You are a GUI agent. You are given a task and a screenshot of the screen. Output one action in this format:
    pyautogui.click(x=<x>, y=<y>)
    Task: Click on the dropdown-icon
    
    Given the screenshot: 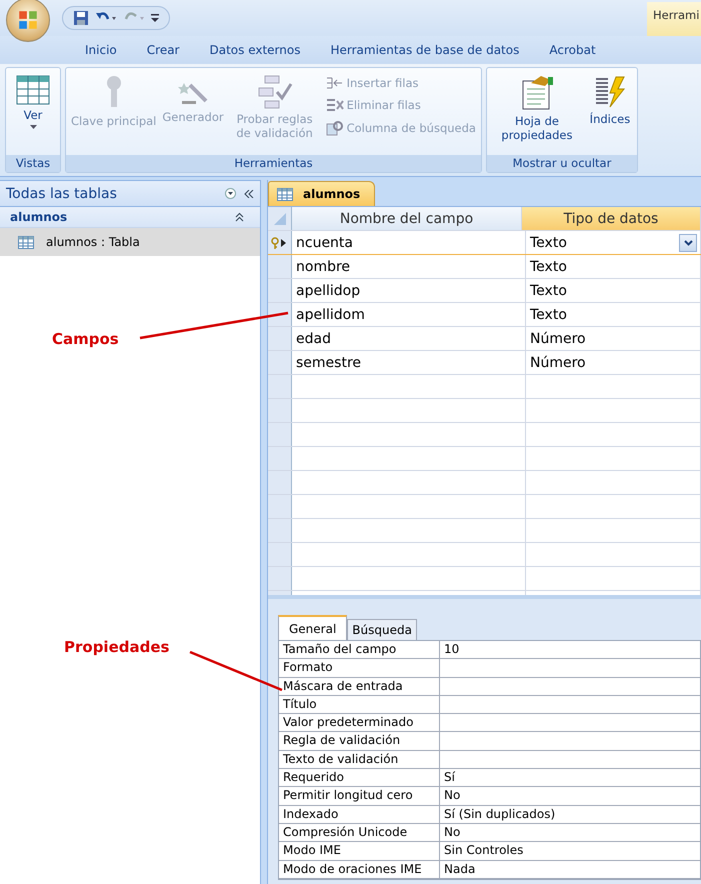 What is the action you would take?
    pyautogui.click(x=230, y=193)
    